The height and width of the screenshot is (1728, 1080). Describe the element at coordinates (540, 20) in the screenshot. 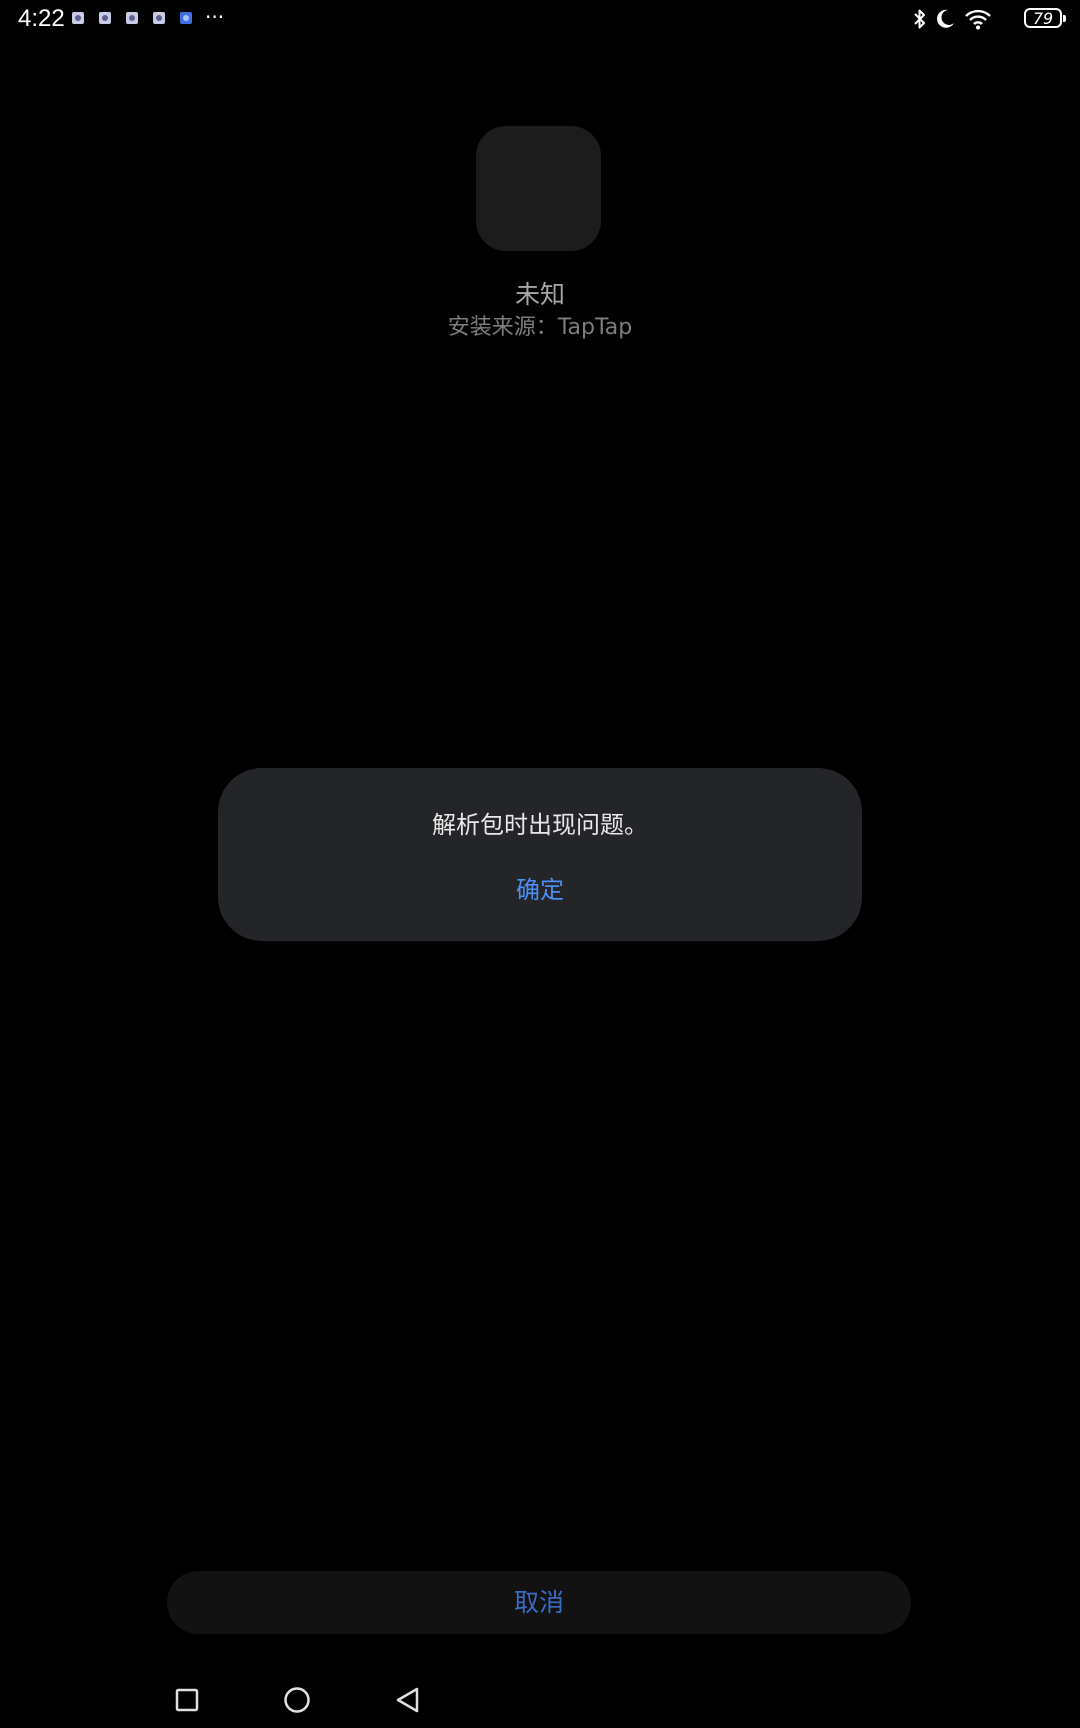

I see `status-bar: 4:22 ··· 79` at that location.